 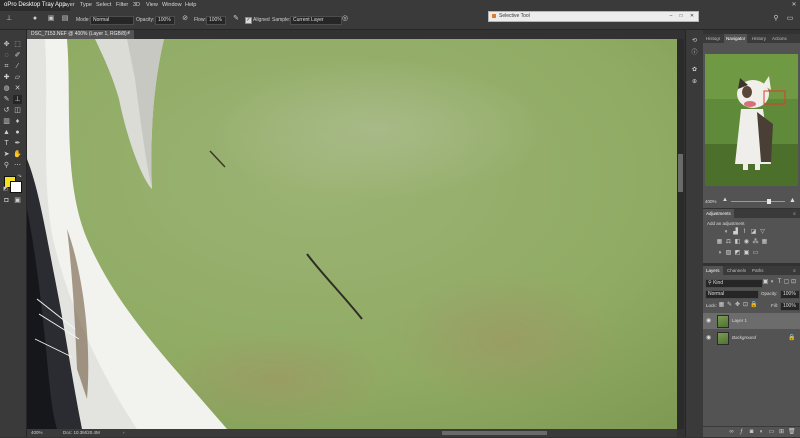 What do you see at coordinates (6, 66) in the screenshot?
I see `crop-tool-icon: ⌗` at bounding box center [6, 66].